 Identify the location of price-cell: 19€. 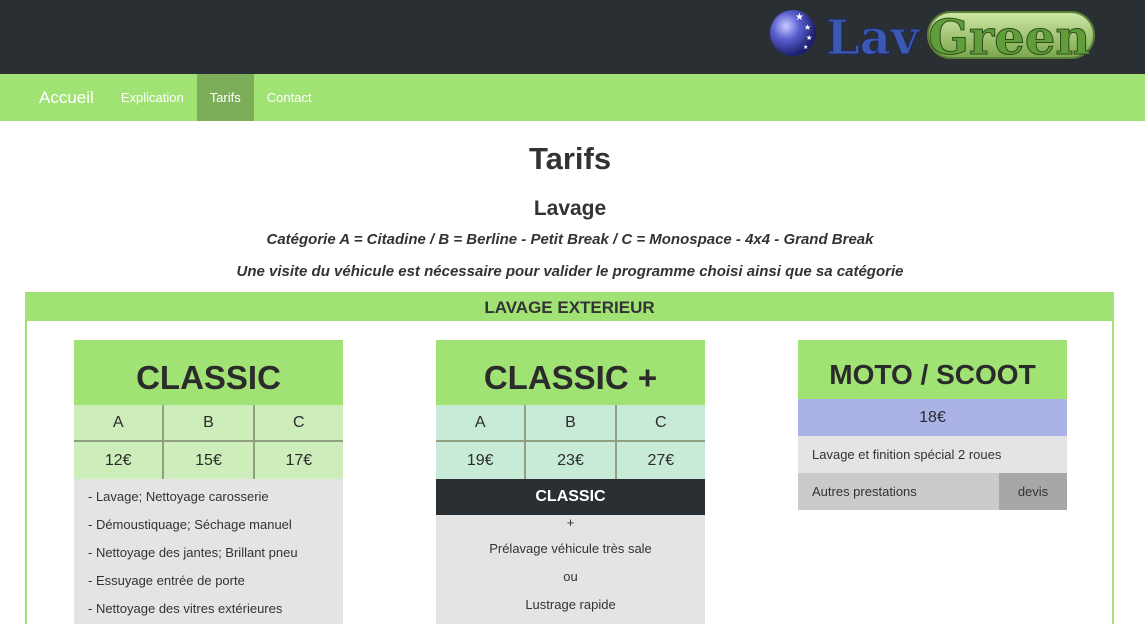
(481, 460).